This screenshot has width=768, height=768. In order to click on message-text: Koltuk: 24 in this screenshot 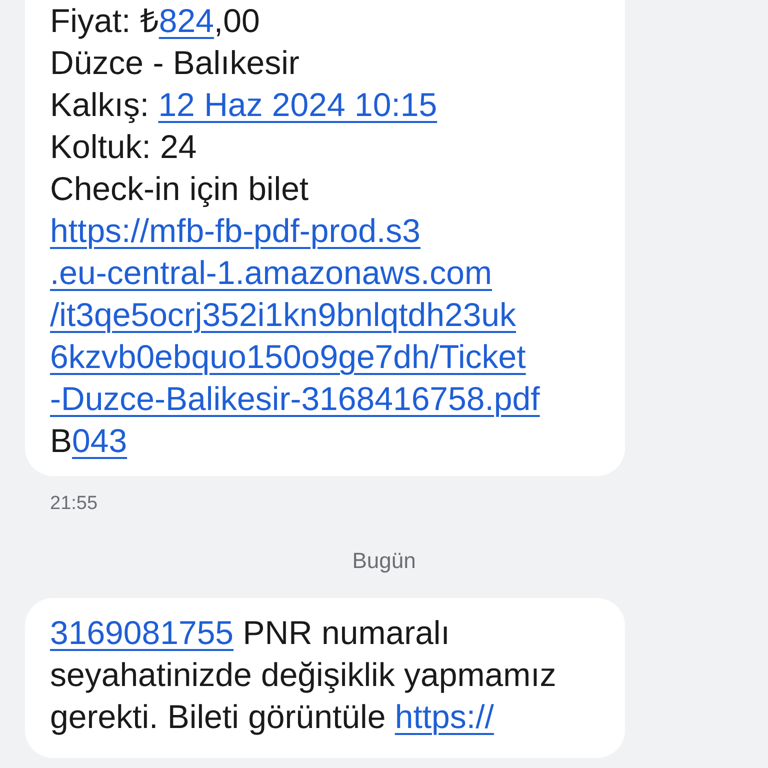, I will do `click(123, 146)`.